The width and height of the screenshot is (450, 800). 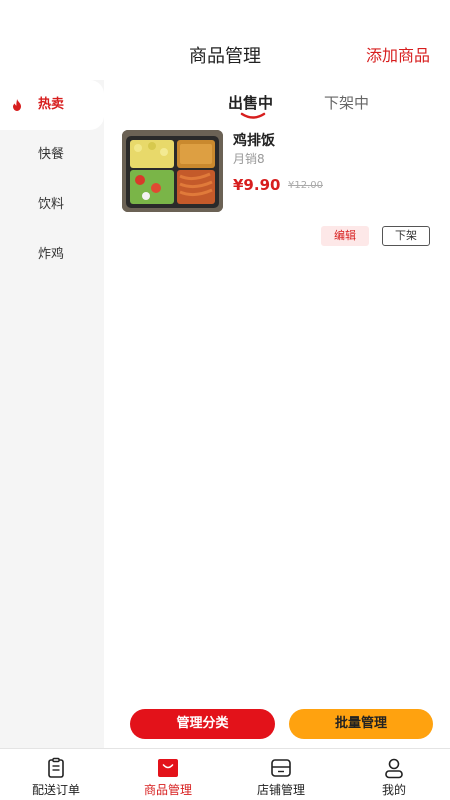 I want to click on clipboard-icon, so click(x=56, y=767).